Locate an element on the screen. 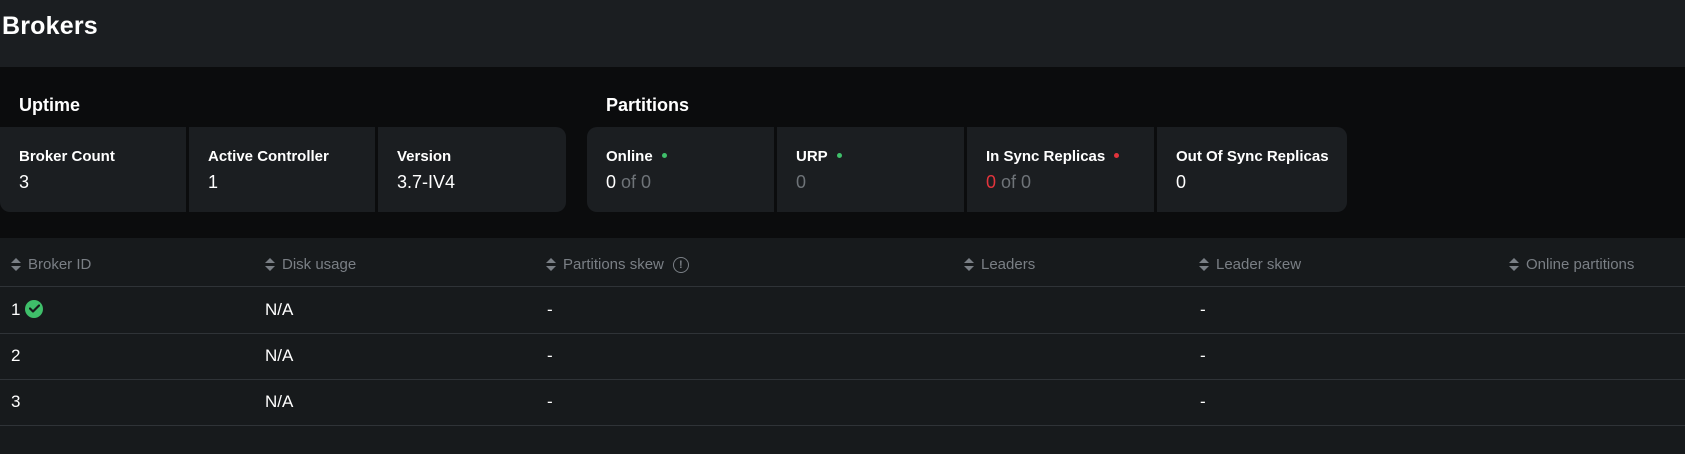 Image resolution: width=1685 pixels, height=454 pixels. urp-label: URP is located at coordinates (819, 156).